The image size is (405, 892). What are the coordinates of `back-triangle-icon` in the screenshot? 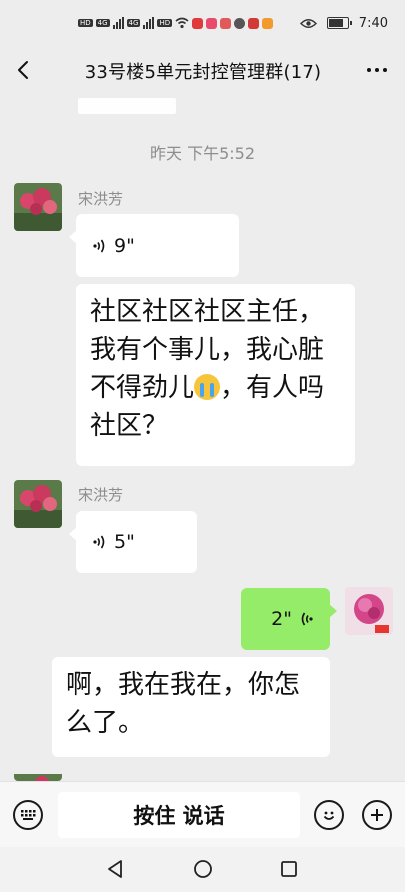 It's located at (115, 869).